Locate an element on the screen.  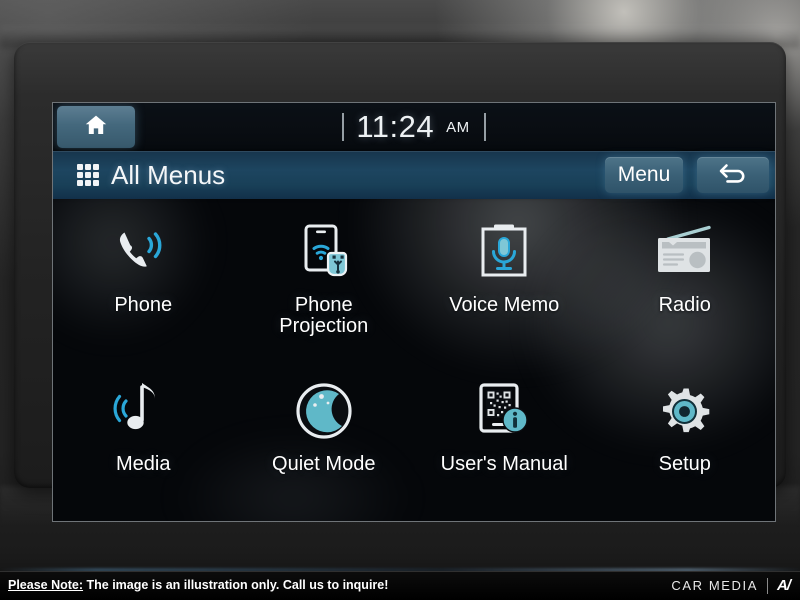
app-tile-phone: Phone is located at coordinates (143, 284).